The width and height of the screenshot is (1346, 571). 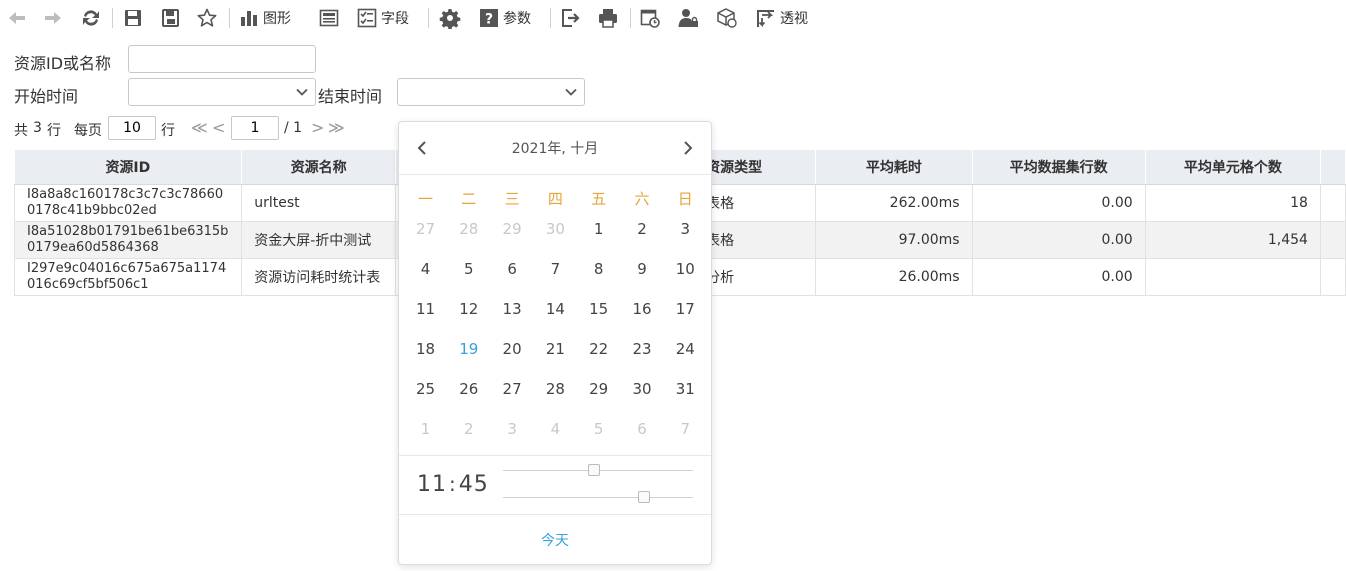 What do you see at coordinates (642, 269) in the screenshot?
I see `calendar-day: 9` at bounding box center [642, 269].